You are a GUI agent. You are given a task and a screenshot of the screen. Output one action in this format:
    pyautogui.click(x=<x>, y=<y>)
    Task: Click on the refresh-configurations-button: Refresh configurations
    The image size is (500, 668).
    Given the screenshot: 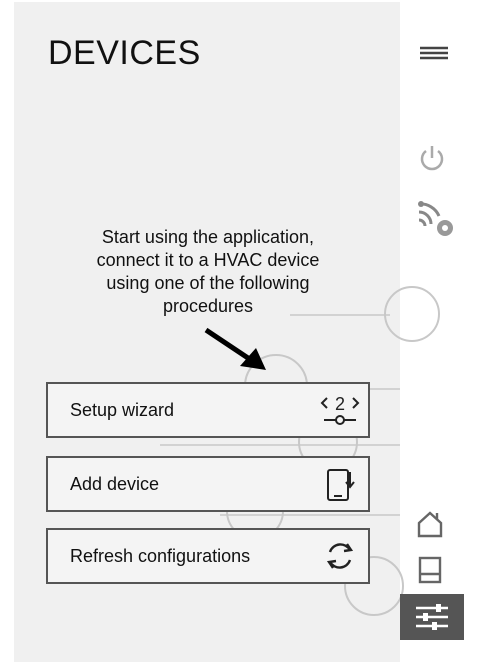 What is the action you would take?
    pyautogui.click(x=208, y=556)
    